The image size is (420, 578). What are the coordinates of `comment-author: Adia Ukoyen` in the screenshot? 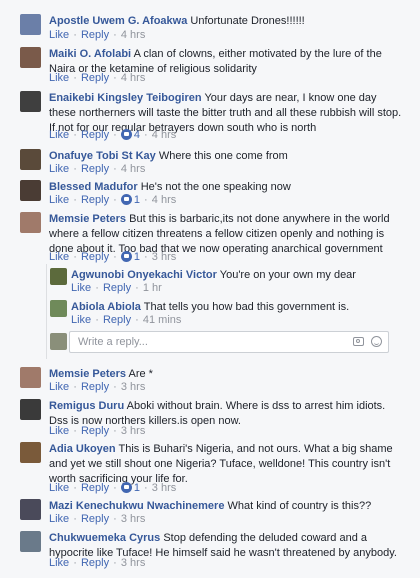 It's located at (82, 449).